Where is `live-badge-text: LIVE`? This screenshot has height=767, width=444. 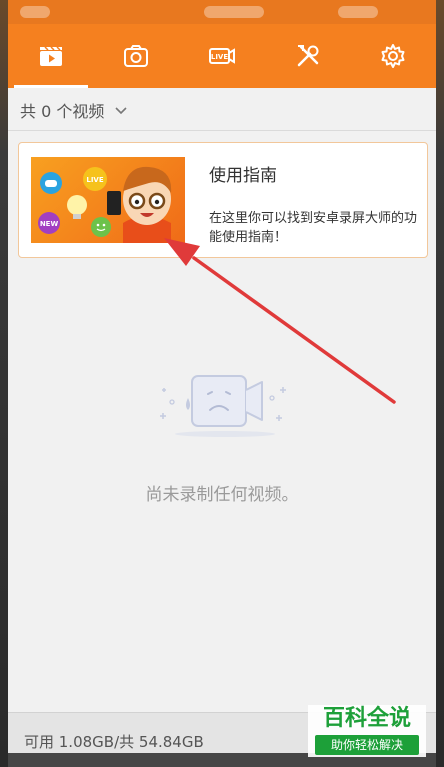 live-badge-text: LIVE is located at coordinates (219, 57).